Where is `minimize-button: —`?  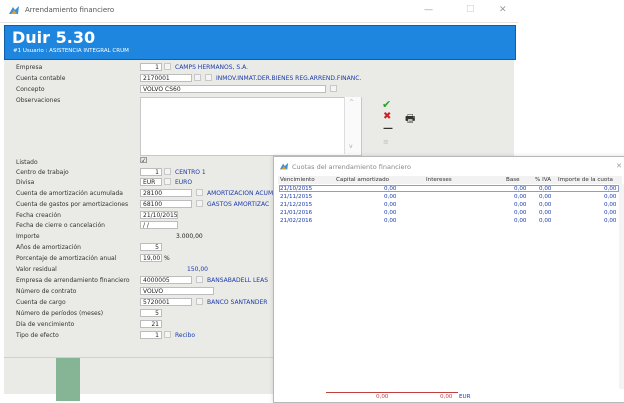 minimize-button: — is located at coordinates (428, 10).